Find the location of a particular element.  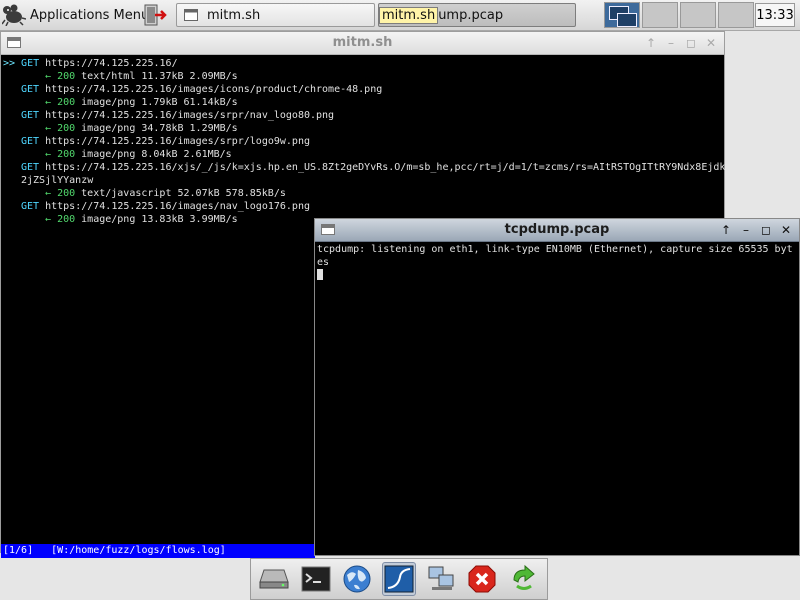

tcpdump-titlebar: tcpdump.pcap ↑ – ◻ ✕ is located at coordinates (557, 230).